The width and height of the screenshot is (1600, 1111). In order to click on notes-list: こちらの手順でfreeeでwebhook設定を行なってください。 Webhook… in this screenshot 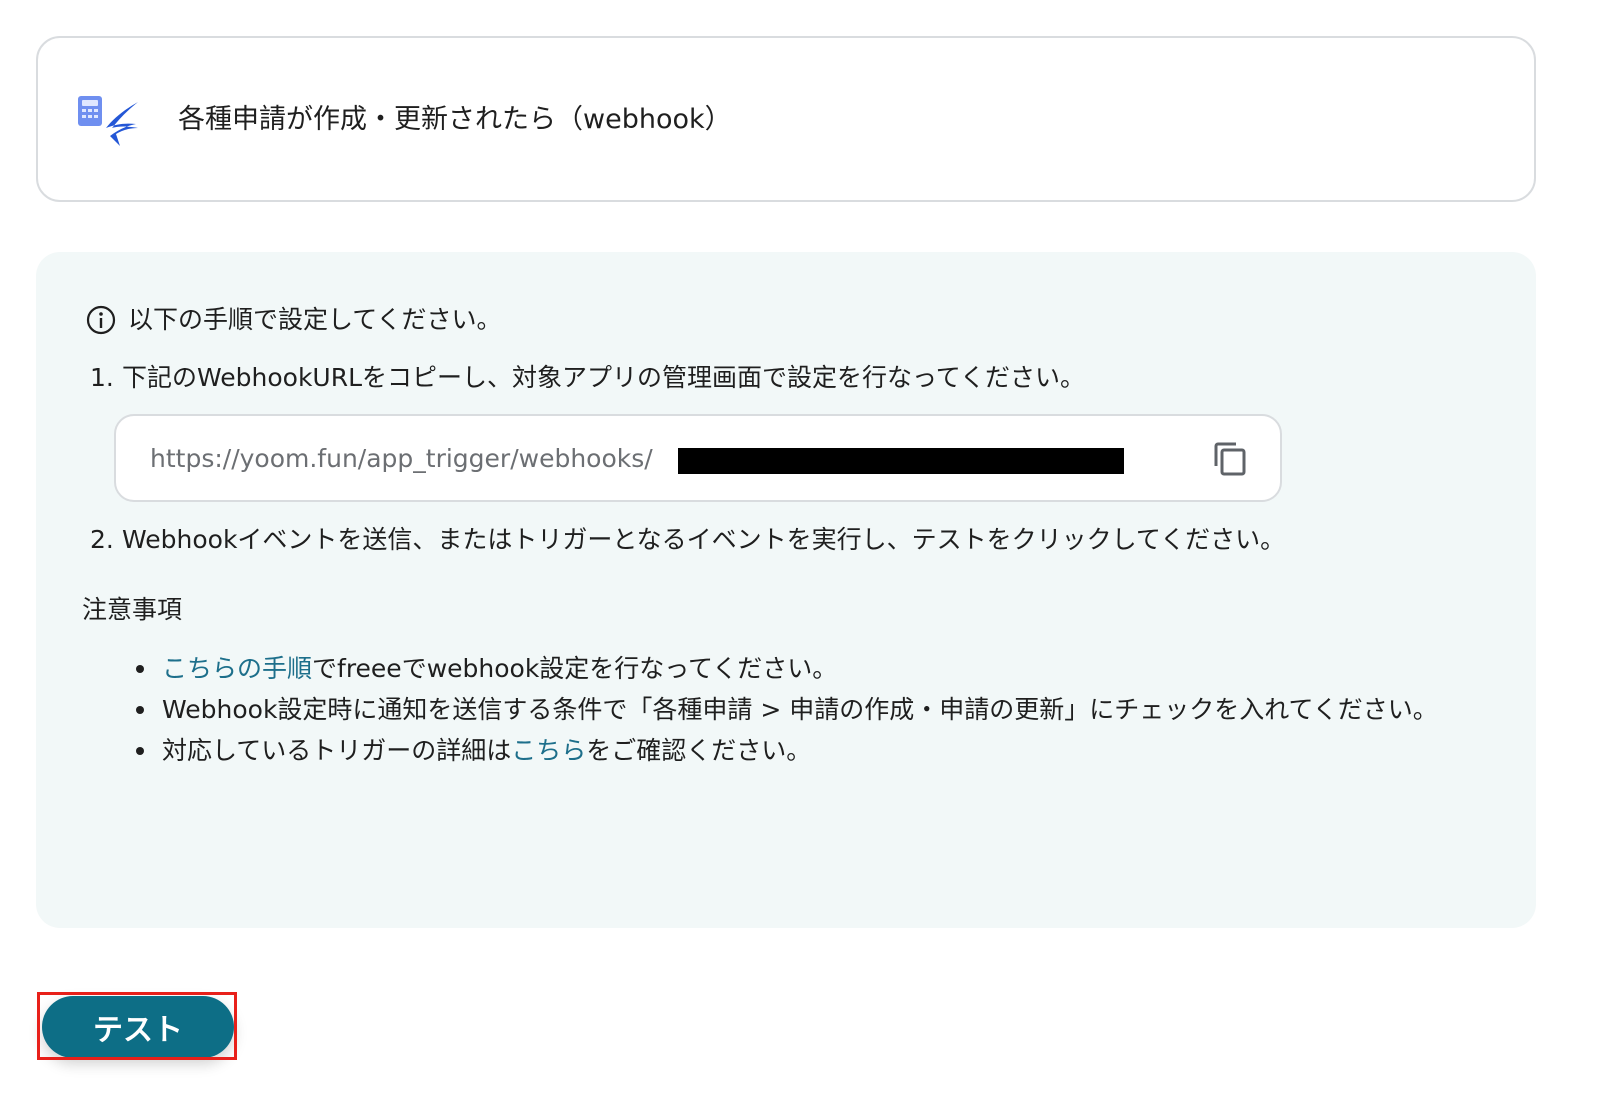, I will do `click(799, 709)`.